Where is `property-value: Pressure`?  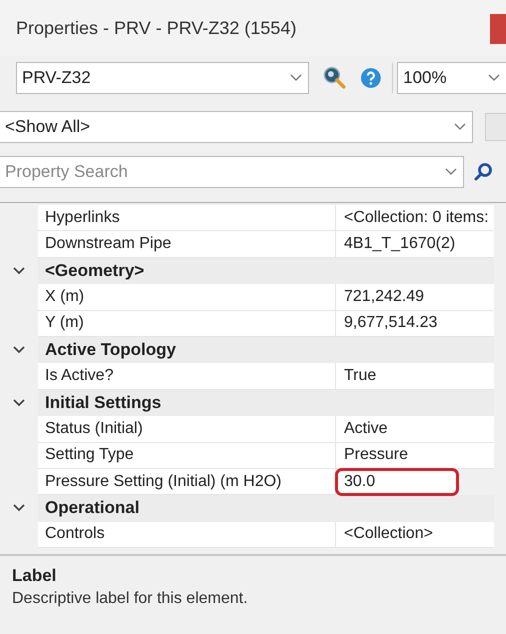
property-value: Pressure is located at coordinates (415, 455).